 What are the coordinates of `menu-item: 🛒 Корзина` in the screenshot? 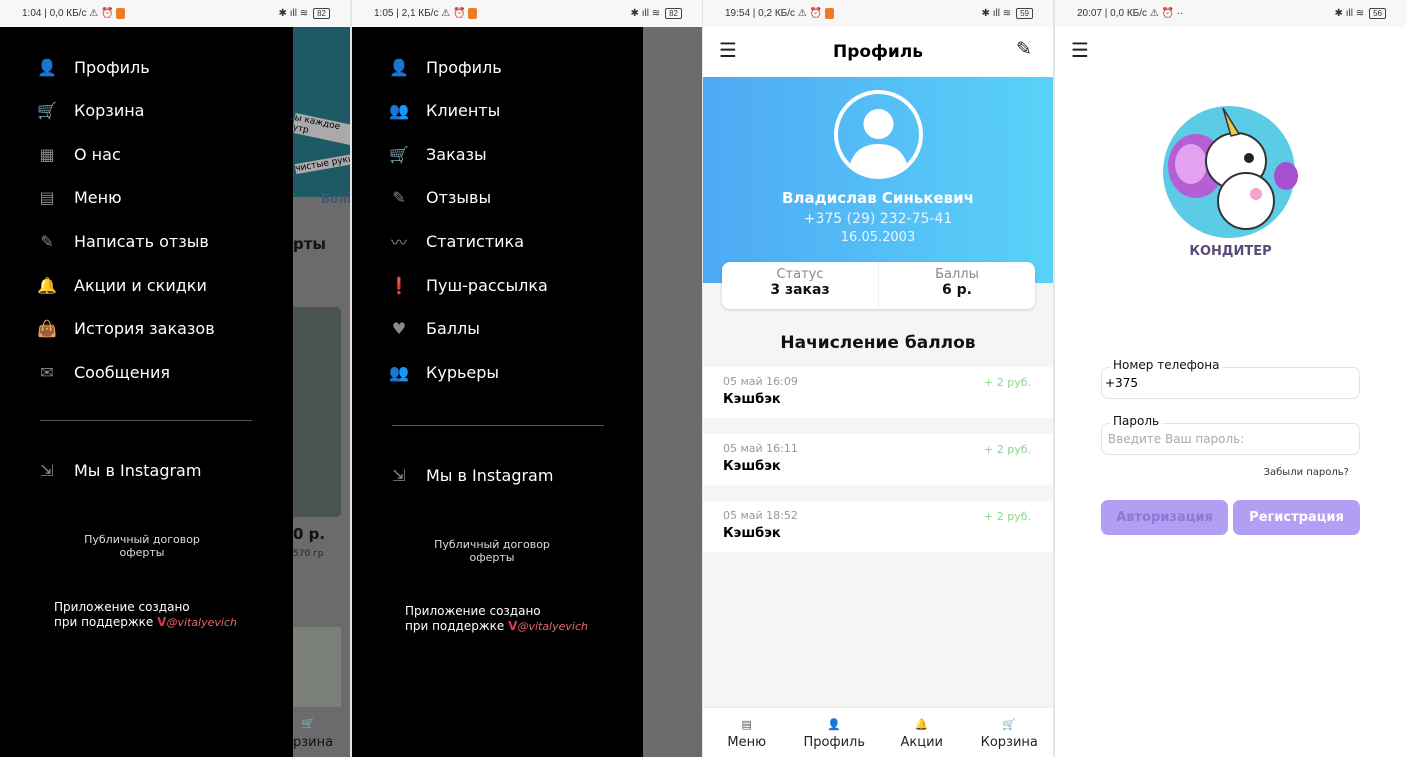 It's located at (90, 111).